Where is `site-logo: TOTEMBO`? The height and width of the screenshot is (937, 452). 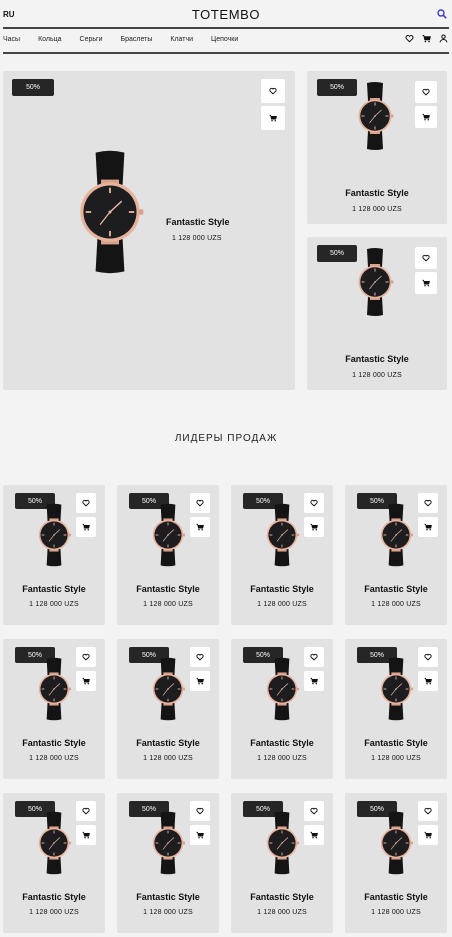
site-logo: TOTEMBO is located at coordinates (226, 14).